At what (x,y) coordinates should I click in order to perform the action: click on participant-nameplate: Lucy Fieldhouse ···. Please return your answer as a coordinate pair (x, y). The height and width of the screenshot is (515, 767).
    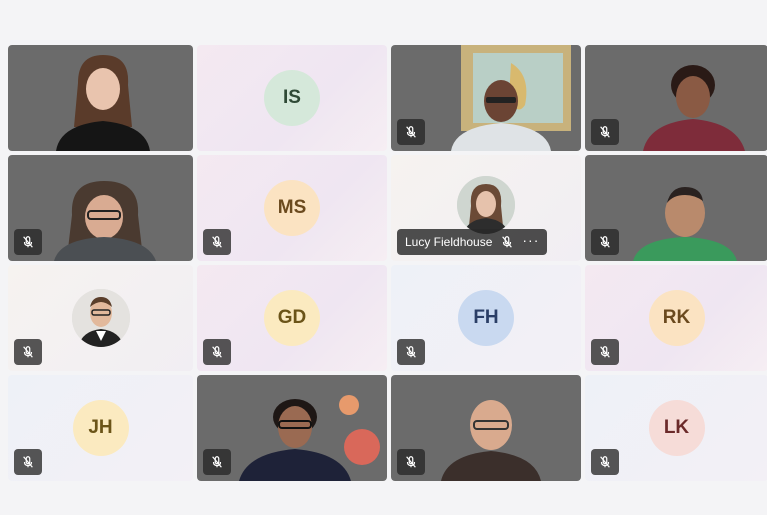
    Looking at the image, I should click on (472, 242).